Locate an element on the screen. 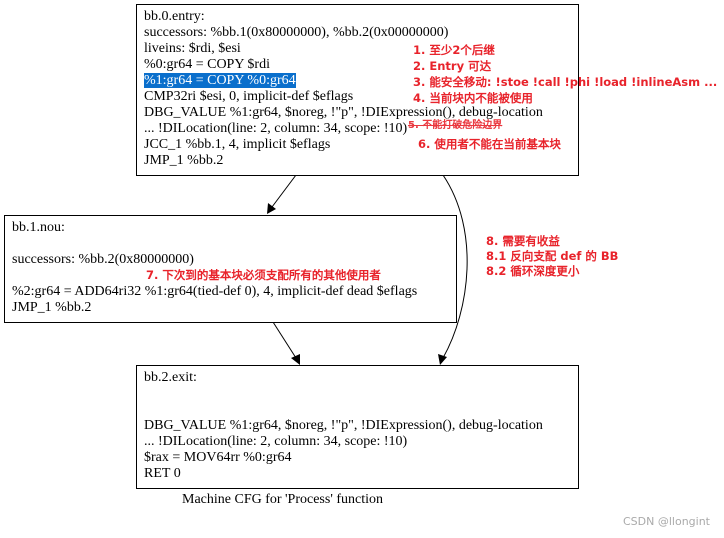 This screenshot has width=724, height=538. annotation-6: 6. 使用者不能在当前基本块 is located at coordinates (489, 144).